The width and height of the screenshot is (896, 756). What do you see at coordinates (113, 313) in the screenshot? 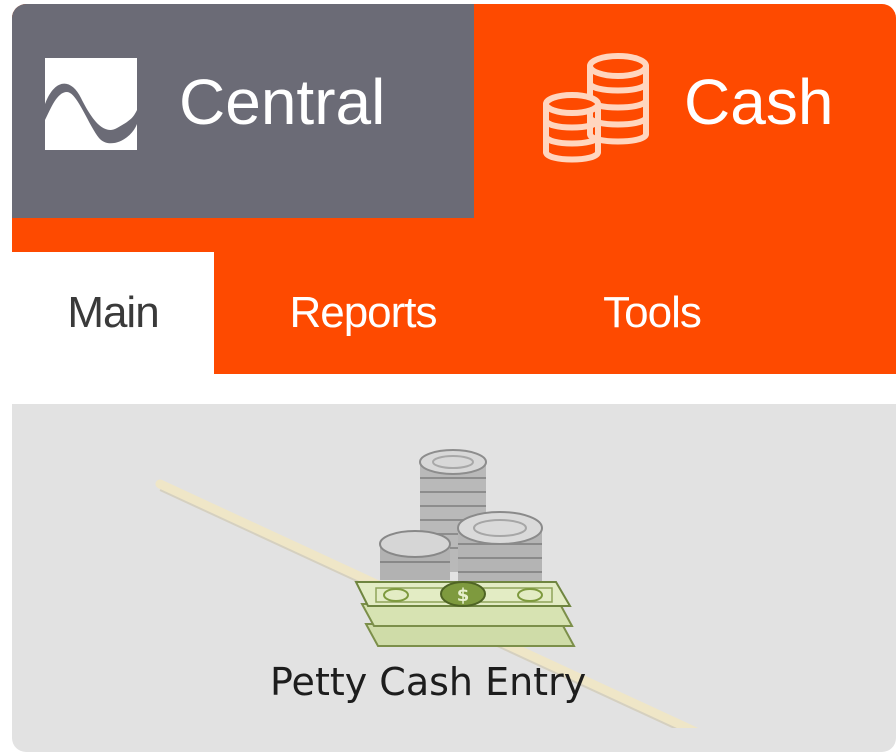
I see `tab-main: Main` at bounding box center [113, 313].